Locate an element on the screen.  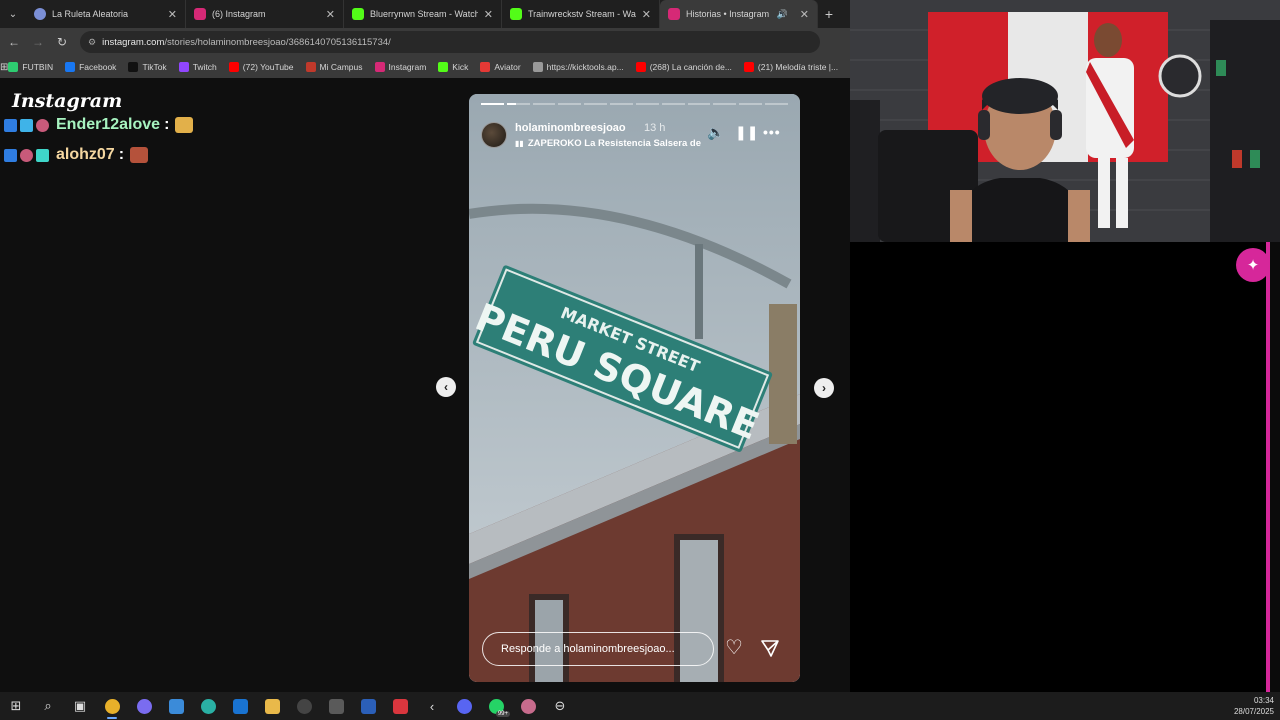
kick-app-icon: ‹ is located at coordinates (432, 706).